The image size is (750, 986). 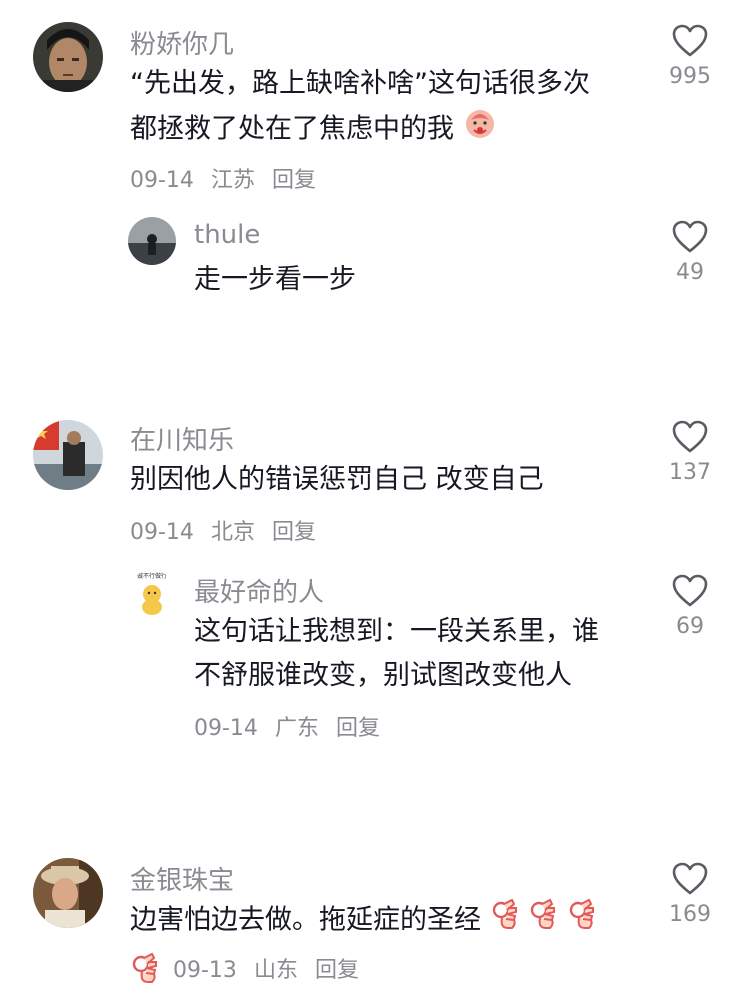 I want to click on comment-username: thule, so click(x=227, y=235).